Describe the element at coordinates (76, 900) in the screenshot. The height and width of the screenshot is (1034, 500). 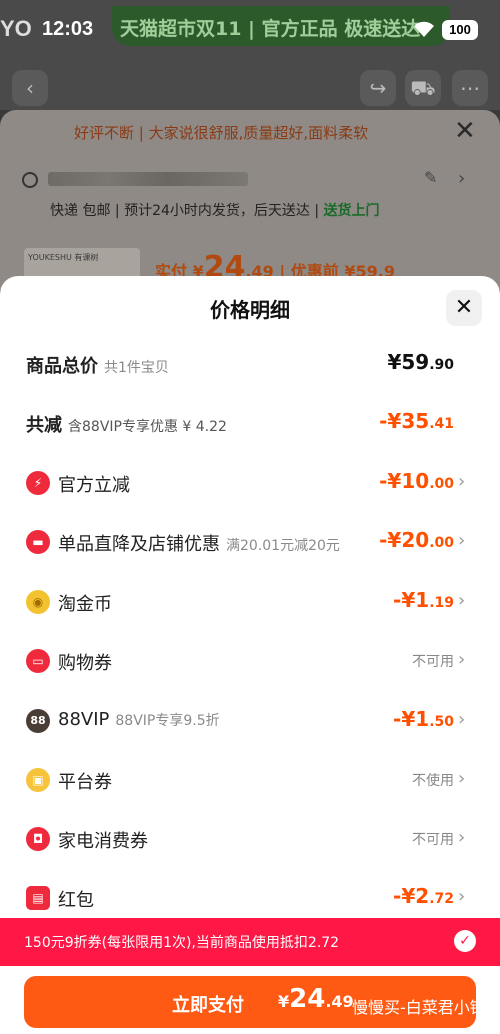
I see `row-label: 红包` at that location.